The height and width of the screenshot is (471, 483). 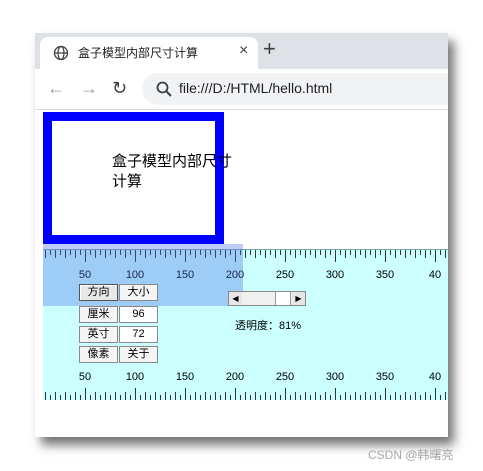 What do you see at coordinates (435, 275) in the screenshot?
I see `ruler-label-top: 40` at bounding box center [435, 275].